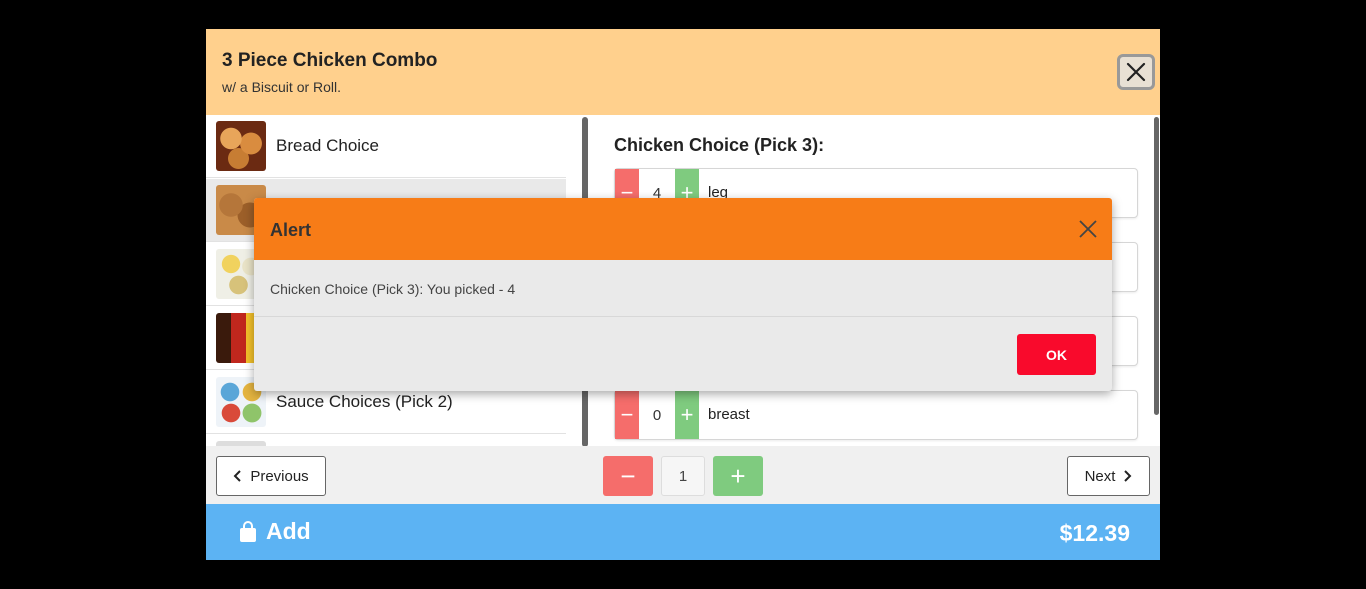 Image resolution: width=1366 pixels, height=589 pixels. Describe the element at coordinates (291, 230) in the screenshot. I see `alert-title: Alert` at that location.